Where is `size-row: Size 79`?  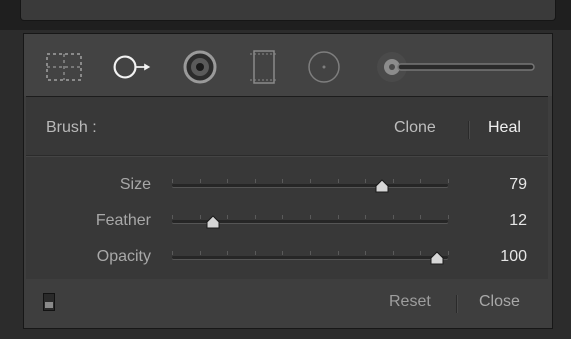 size-row: Size 79 is located at coordinates (287, 185).